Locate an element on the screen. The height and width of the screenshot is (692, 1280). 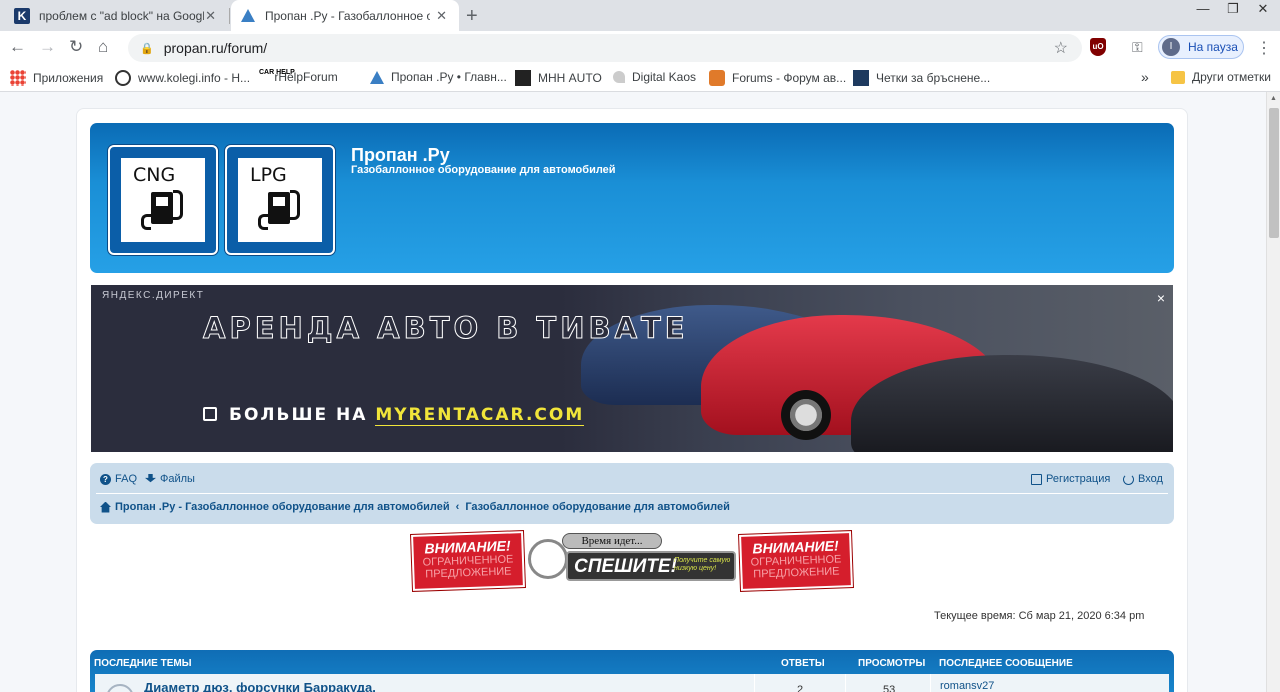
ublock-extension-icon: uO is located at coordinates (1098, 47).